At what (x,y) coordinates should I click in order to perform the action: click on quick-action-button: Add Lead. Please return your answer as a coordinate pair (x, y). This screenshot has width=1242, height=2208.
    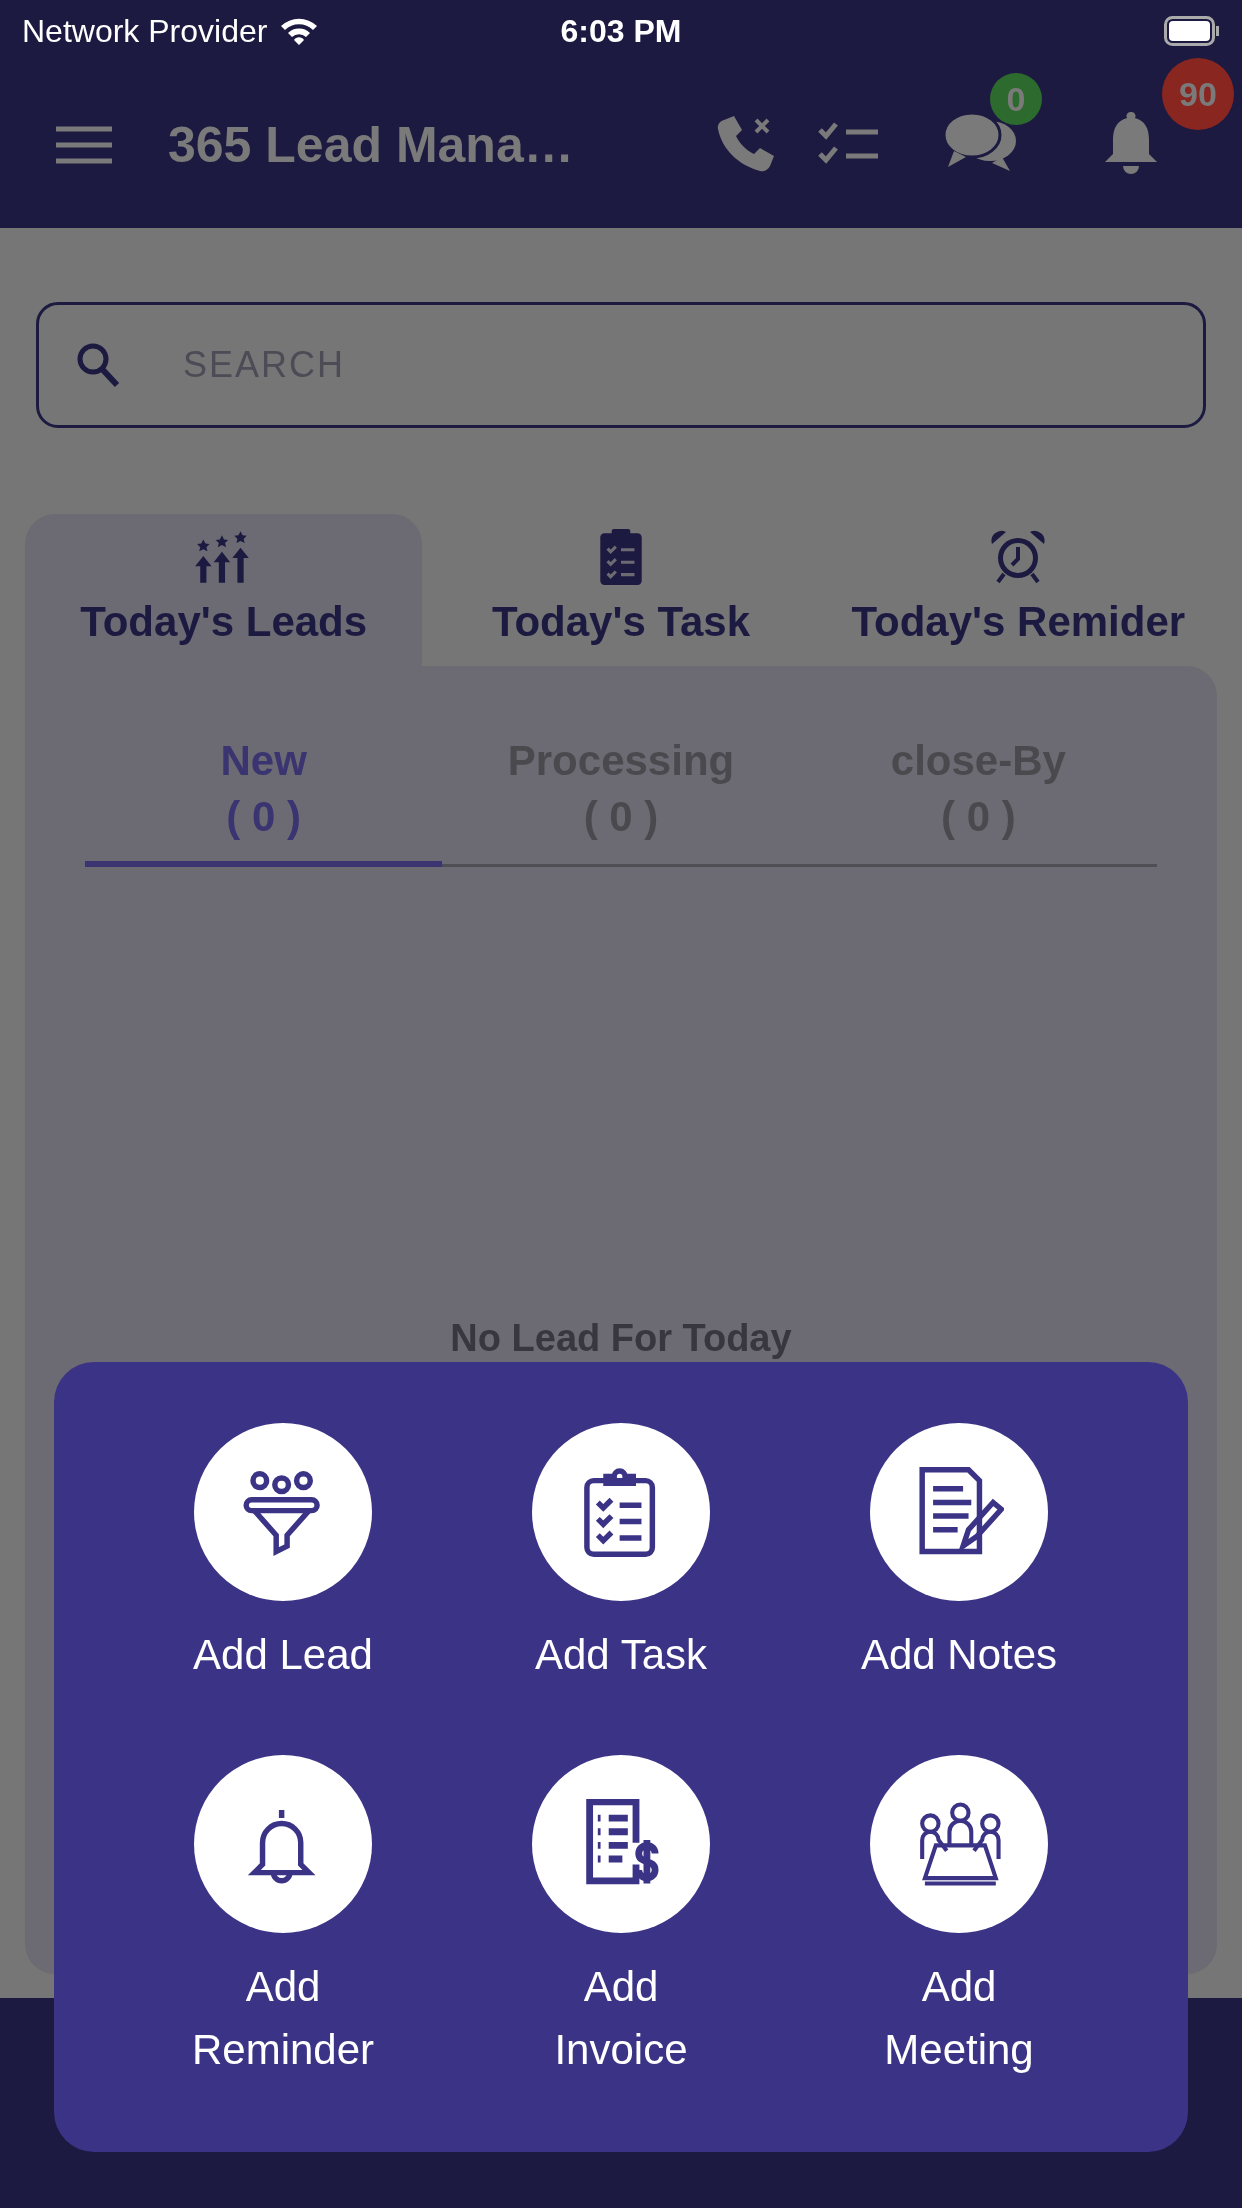
    Looking at the image, I should click on (283, 1588).